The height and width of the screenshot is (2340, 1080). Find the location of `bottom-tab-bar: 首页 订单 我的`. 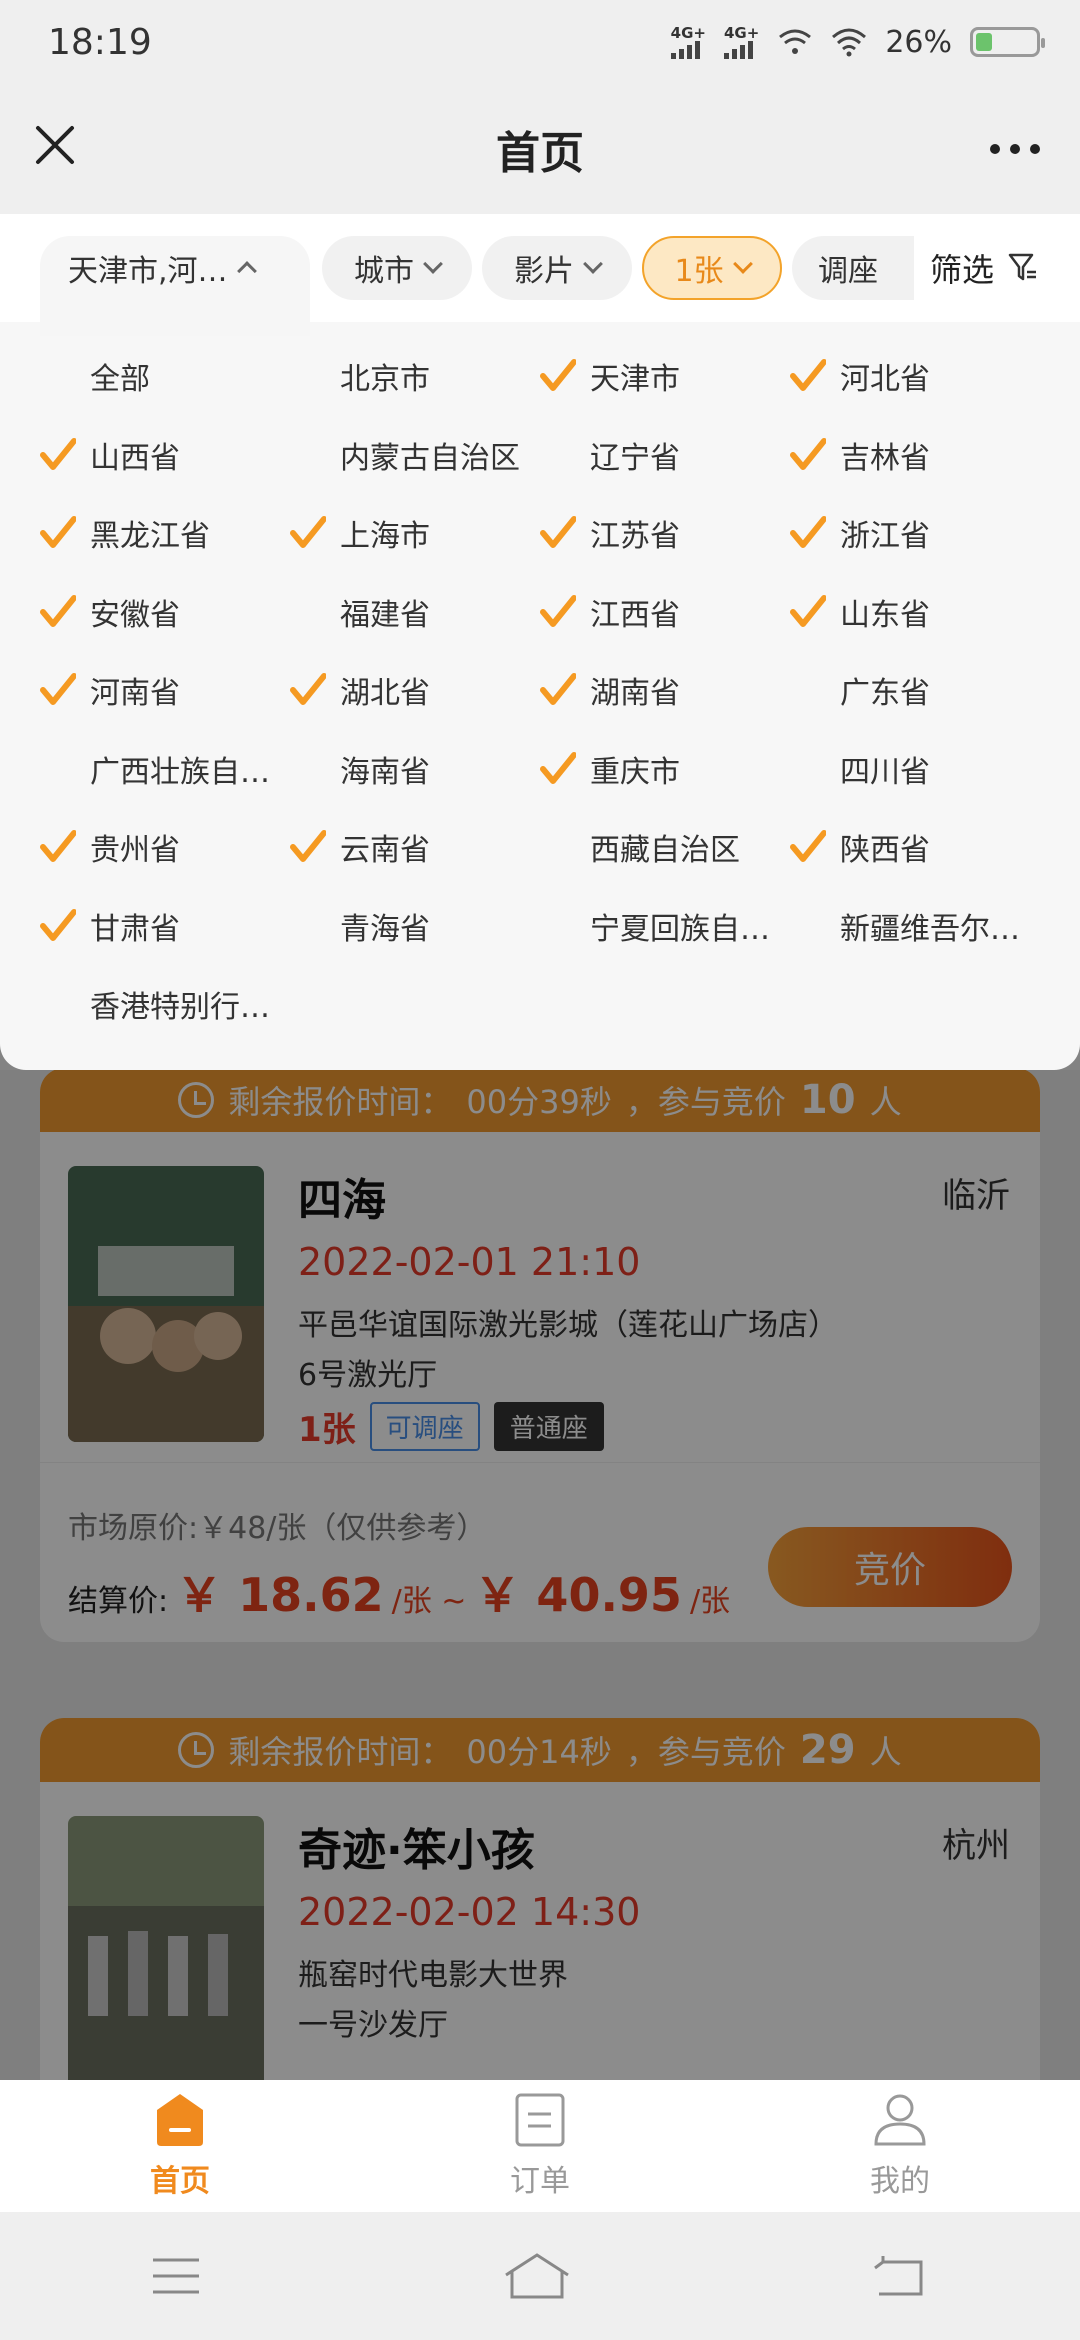

bottom-tab-bar: 首页 订单 我的 is located at coordinates (540, 2146).